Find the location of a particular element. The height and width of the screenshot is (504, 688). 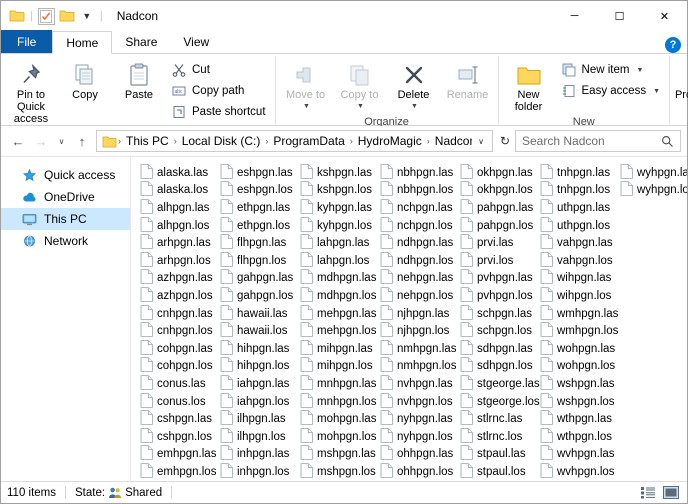

file-item: iahpgn.las is located at coordinates (257, 384).